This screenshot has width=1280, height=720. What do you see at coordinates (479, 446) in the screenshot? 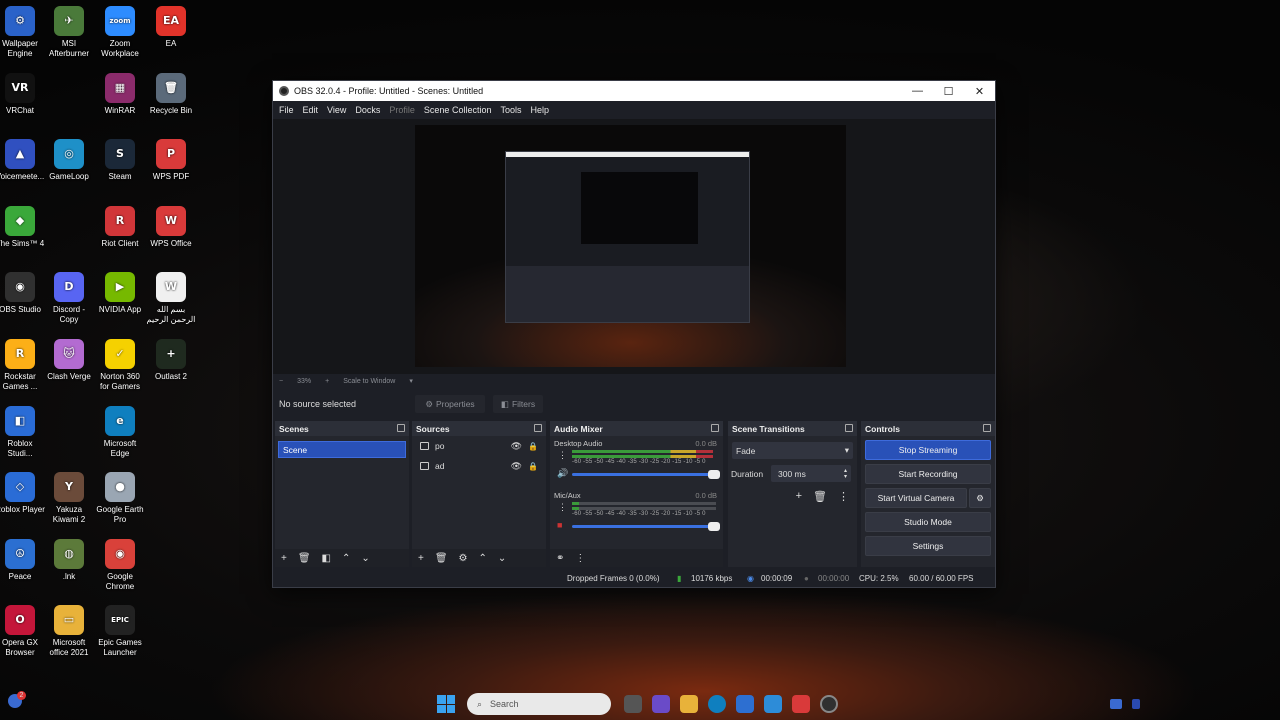
I see `source-item: po 👁 🔒` at bounding box center [479, 446].